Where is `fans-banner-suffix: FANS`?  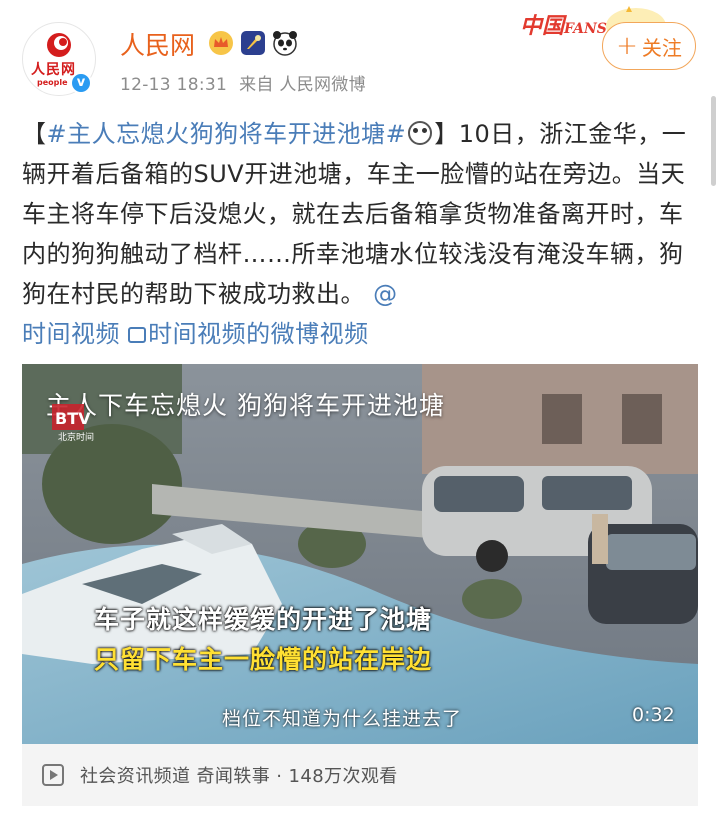
fans-banner-suffix: FANS is located at coordinates (585, 29).